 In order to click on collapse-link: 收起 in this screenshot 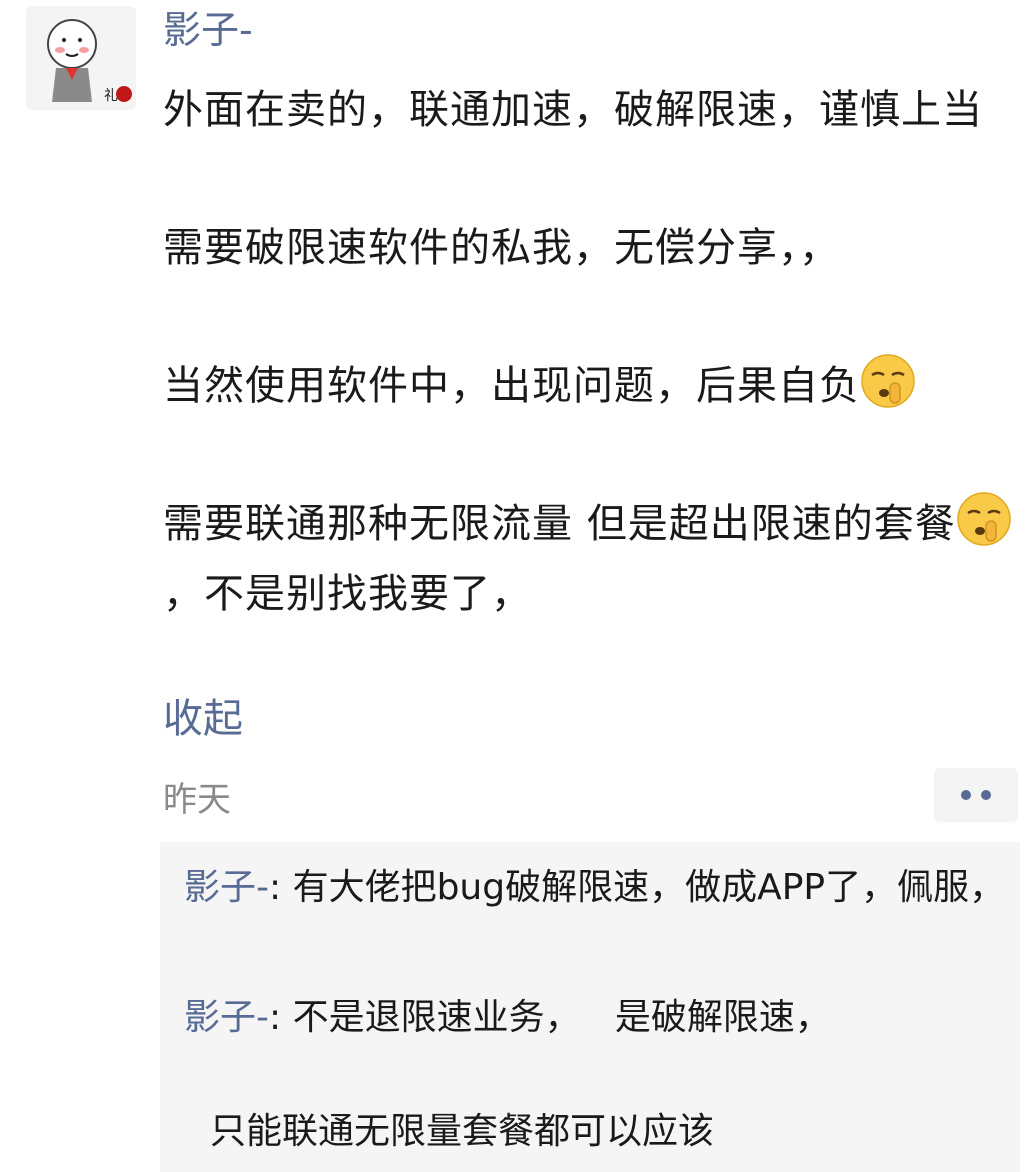, I will do `click(203, 715)`.